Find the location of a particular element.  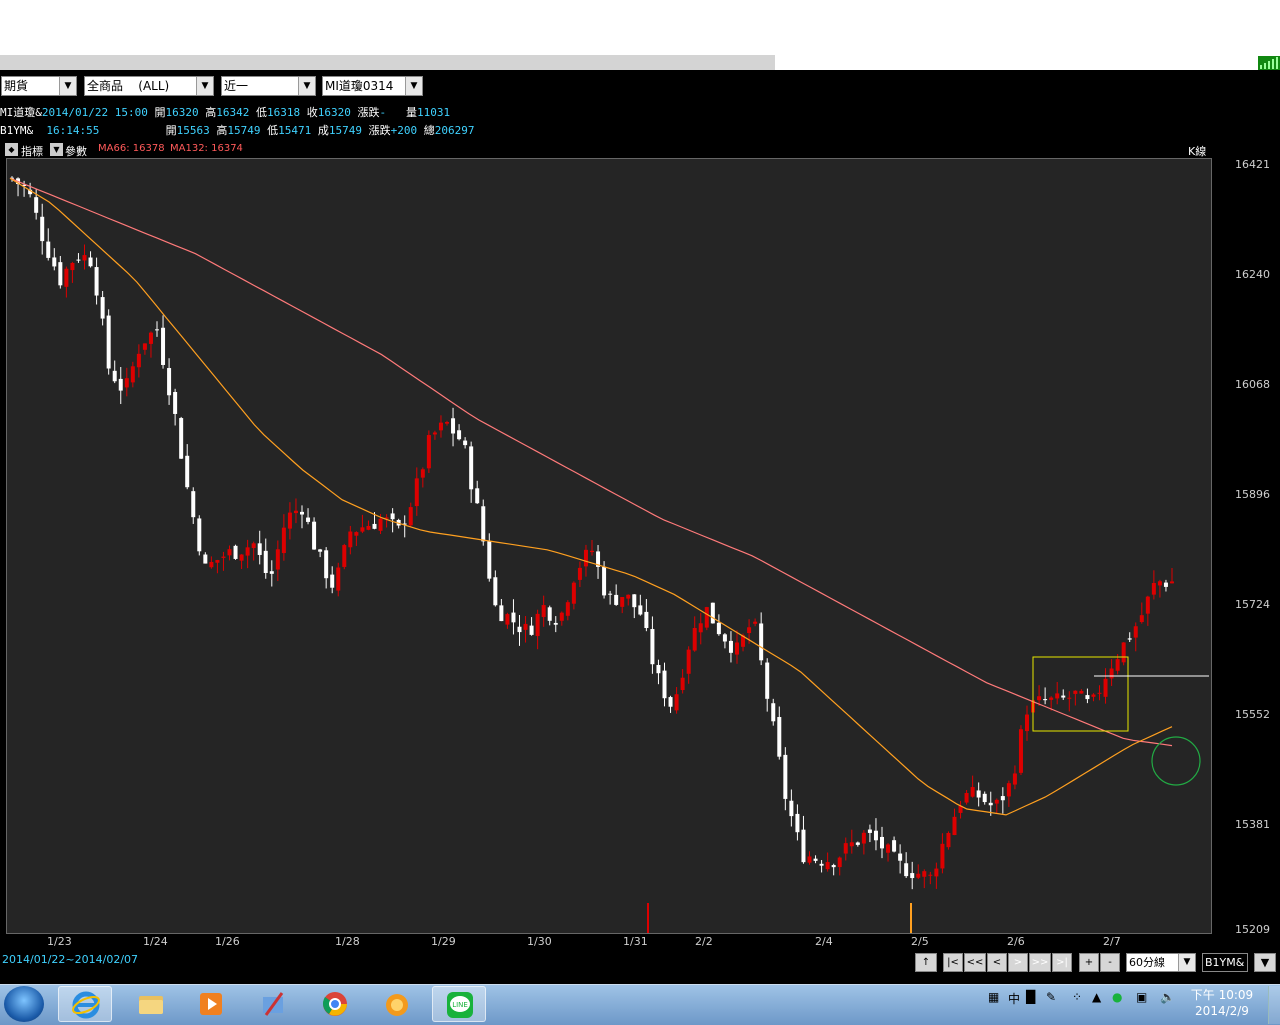

taskbar-media-player is located at coordinates (211, 1004).